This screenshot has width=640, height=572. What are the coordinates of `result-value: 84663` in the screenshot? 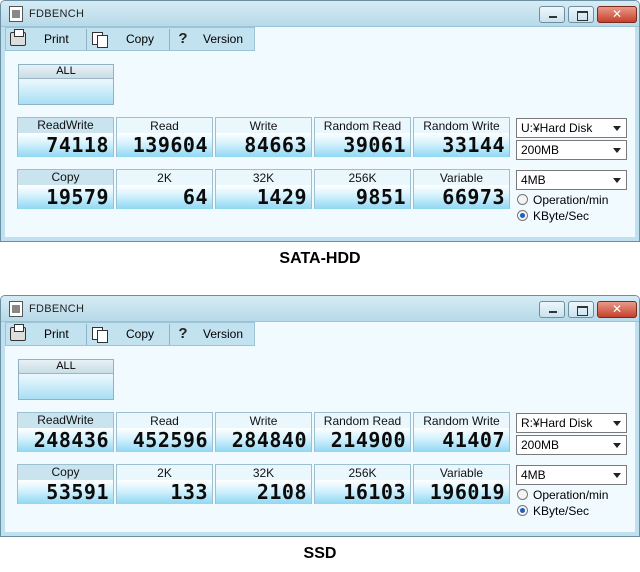 It's located at (263, 145).